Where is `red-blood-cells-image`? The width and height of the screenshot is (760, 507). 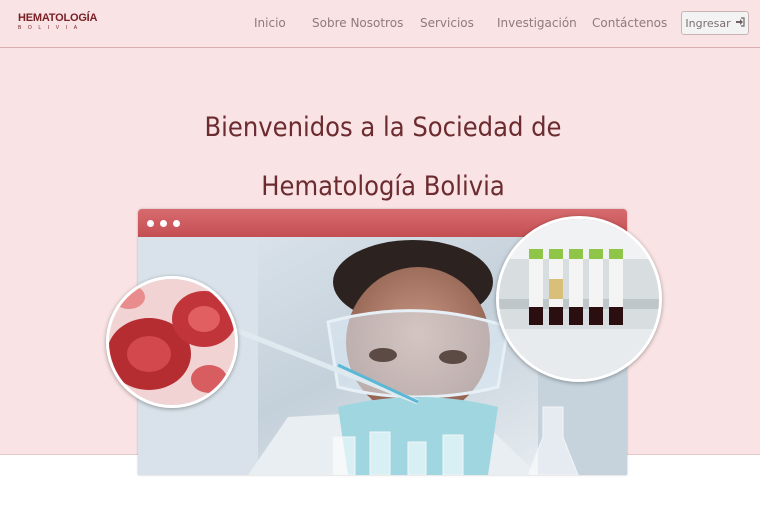
red-blood-cells-image is located at coordinates (172, 342).